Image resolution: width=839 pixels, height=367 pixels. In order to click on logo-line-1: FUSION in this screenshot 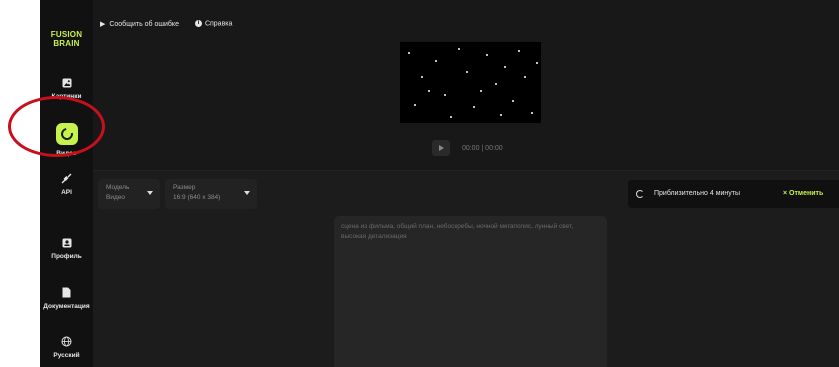, I will do `click(66, 34)`.